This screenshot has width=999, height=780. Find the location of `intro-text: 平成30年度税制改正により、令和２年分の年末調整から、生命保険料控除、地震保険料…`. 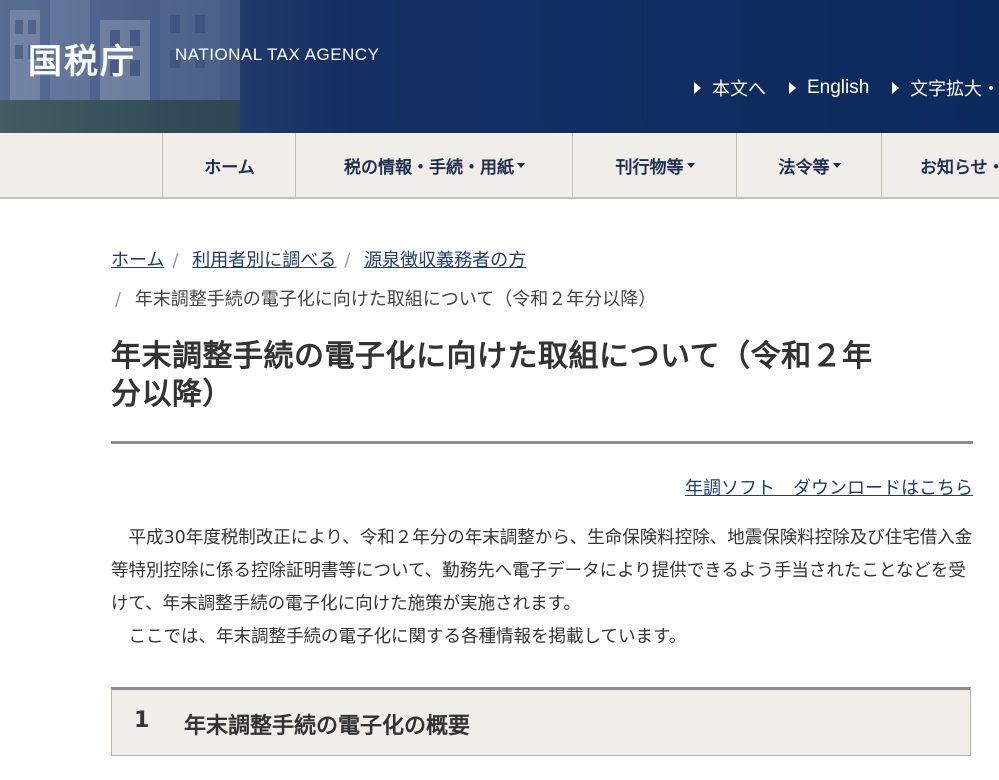

intro-text: 平成30年度税制改正により、令和２年分の年末調整から、生命保険料控除、地震保険料… is located at coordinates (546, 588).